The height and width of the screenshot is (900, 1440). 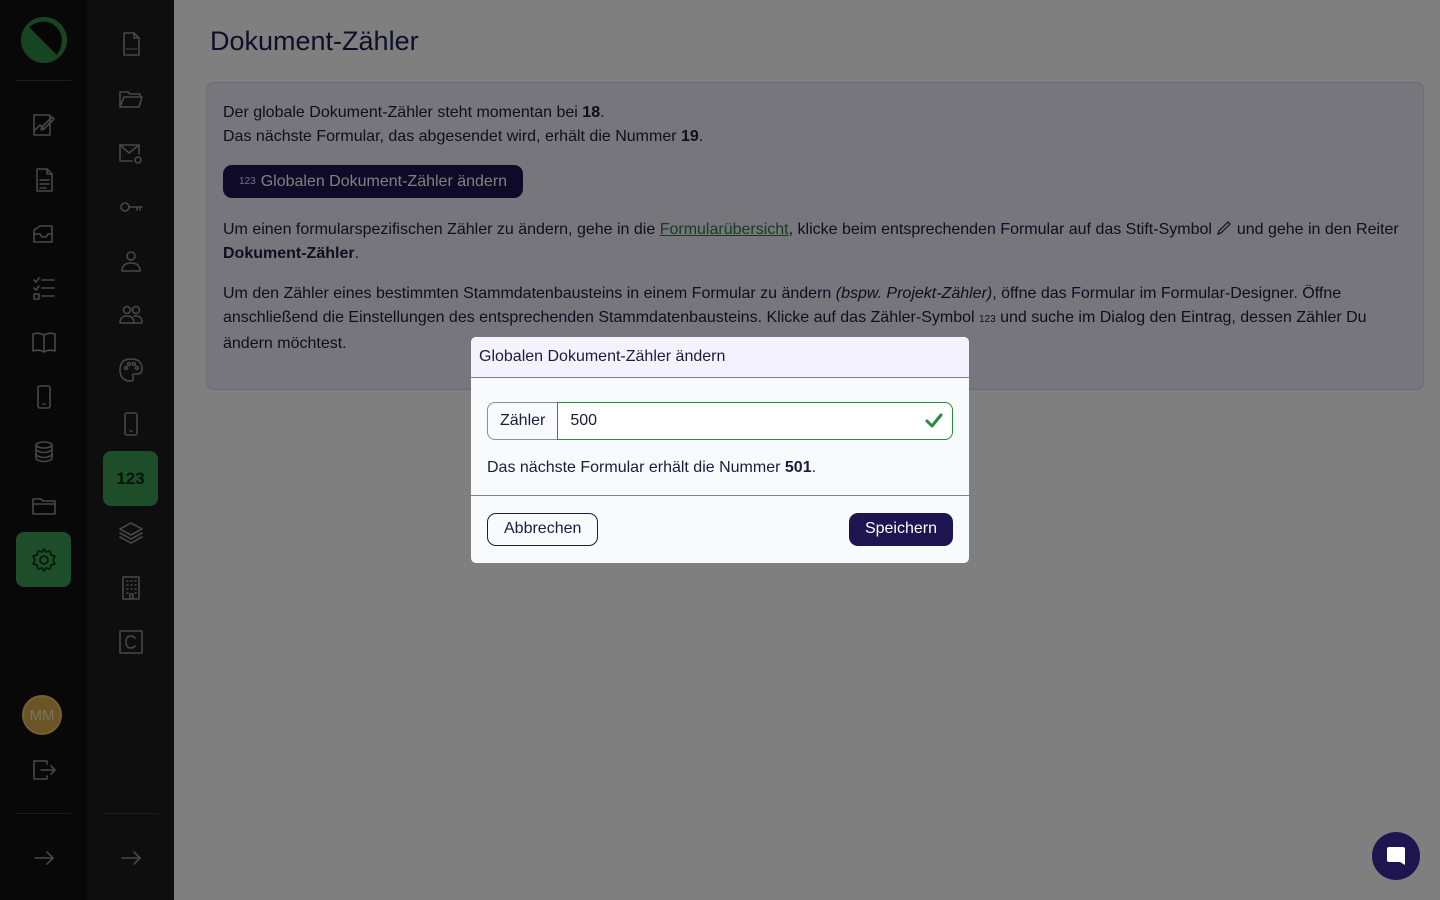 I want to click on counter-field-label: Zähler, so click(x=522, y=421).